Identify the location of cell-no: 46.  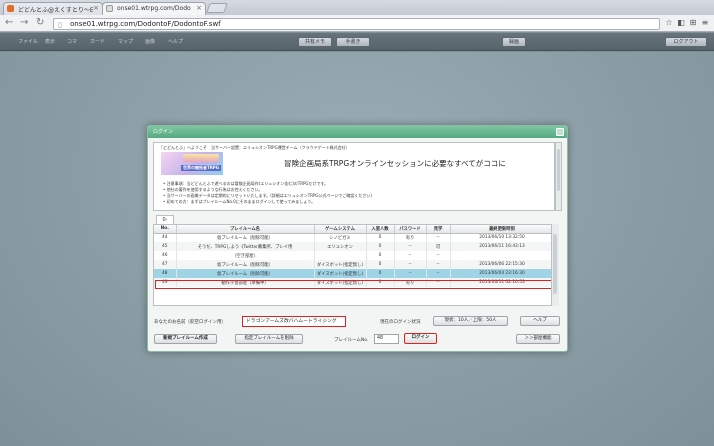
(165, 255).